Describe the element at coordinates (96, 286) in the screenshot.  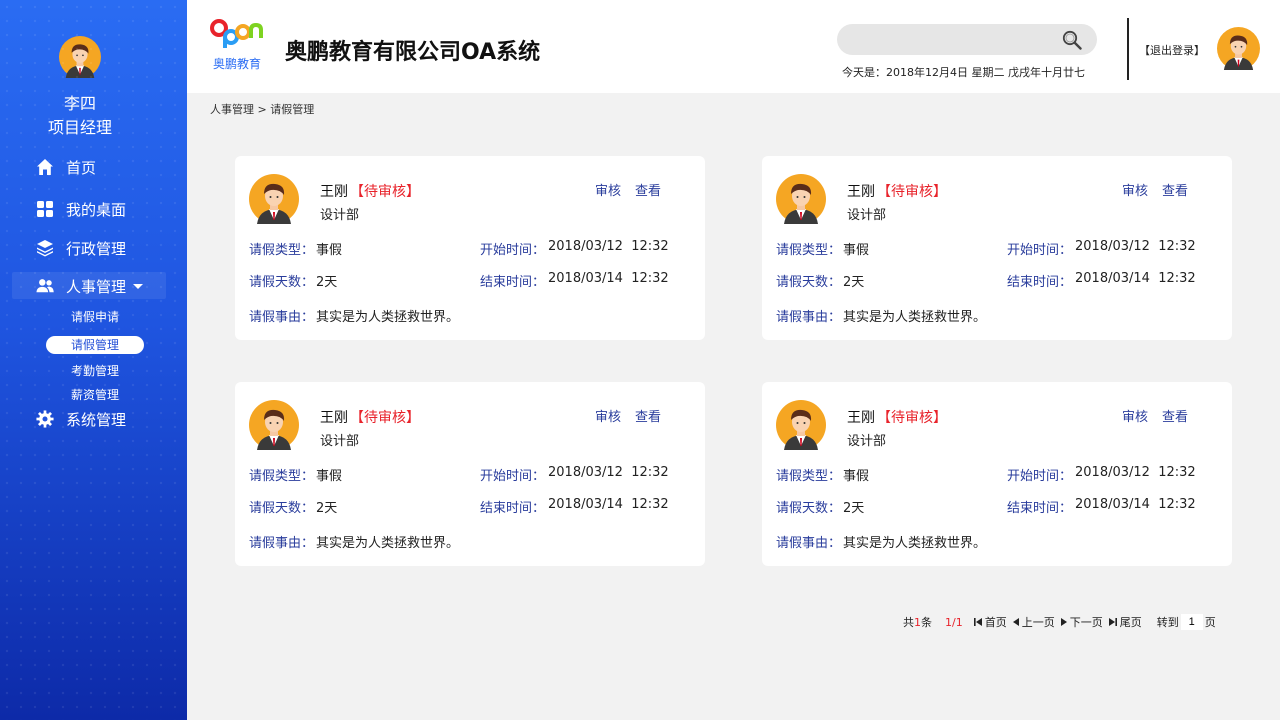
I see `nav-hr-label: 人事管理` at that location.